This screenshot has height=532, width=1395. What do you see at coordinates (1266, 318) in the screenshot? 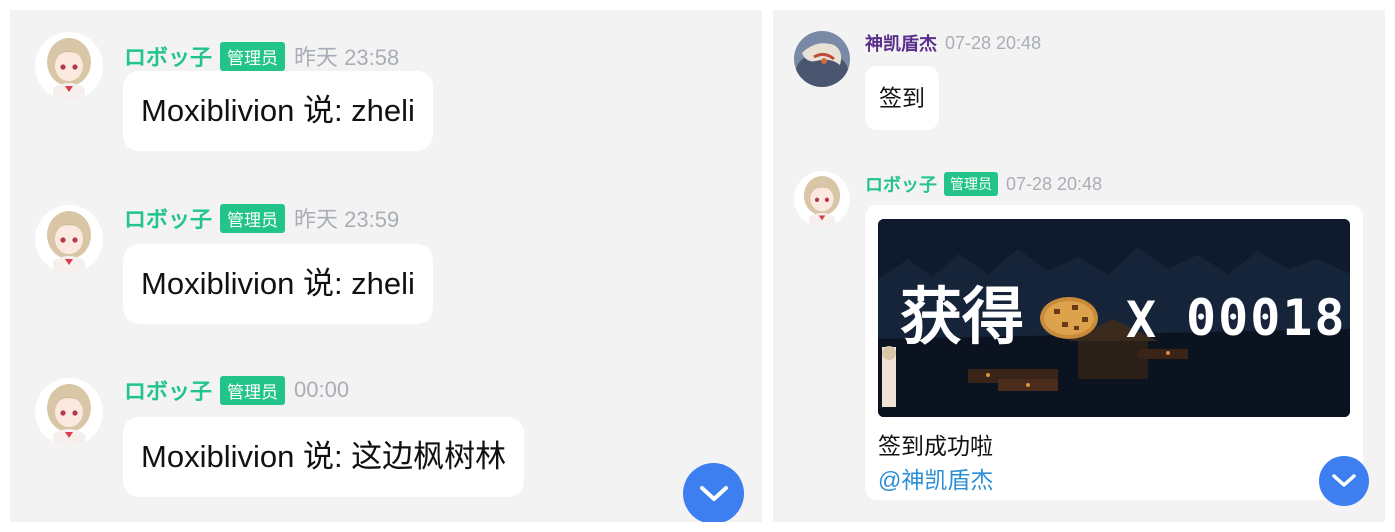
I see `reward-count: 00018` at bounding box center [1266, 318].